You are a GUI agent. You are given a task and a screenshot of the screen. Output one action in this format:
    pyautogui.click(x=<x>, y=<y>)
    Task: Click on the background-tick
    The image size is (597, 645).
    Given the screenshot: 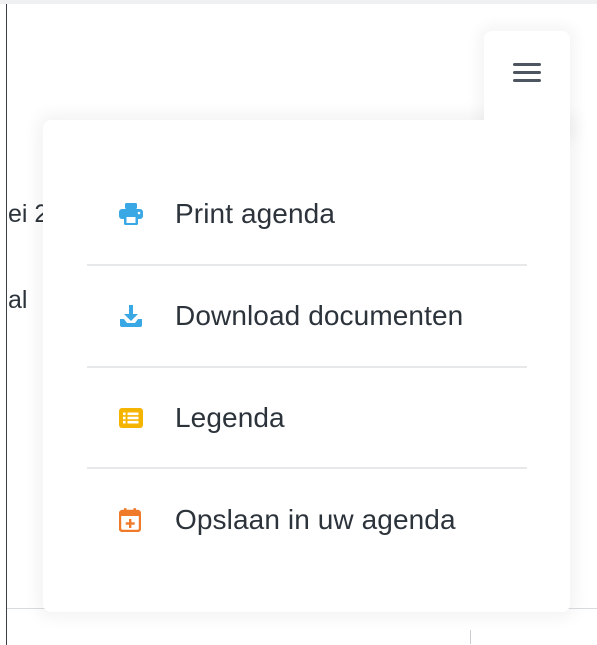 What is the action you would take?
    pyautogui.click(x=470, y=637)
    